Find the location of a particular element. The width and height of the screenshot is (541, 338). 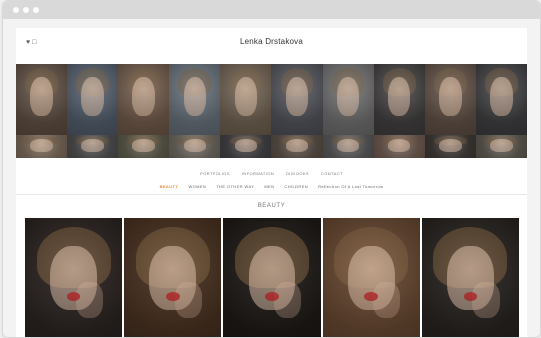

subnav-item: THE OTHER WAY is located at coordinates (235, 186).